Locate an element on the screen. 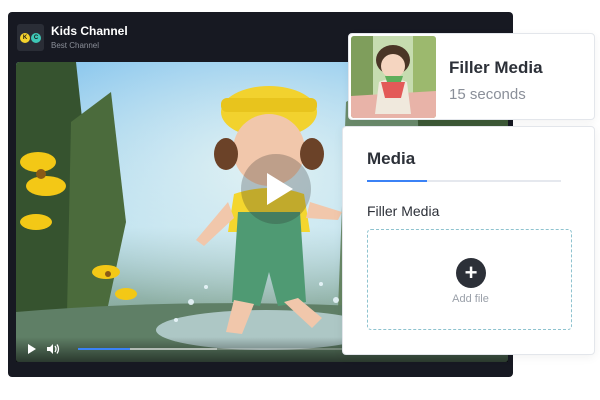 The height and width of the screenshot is (400, 600). plus-icon: + is located at coordinates (471, 273).